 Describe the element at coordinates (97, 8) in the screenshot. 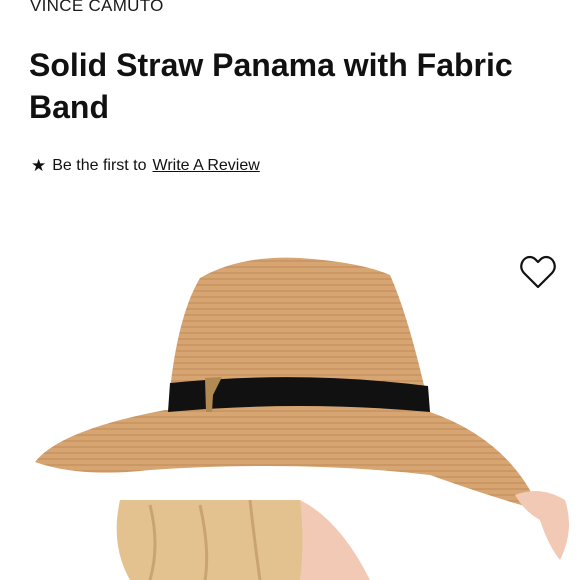

I see `brand-name: VINCE CAMUTO` at that location.